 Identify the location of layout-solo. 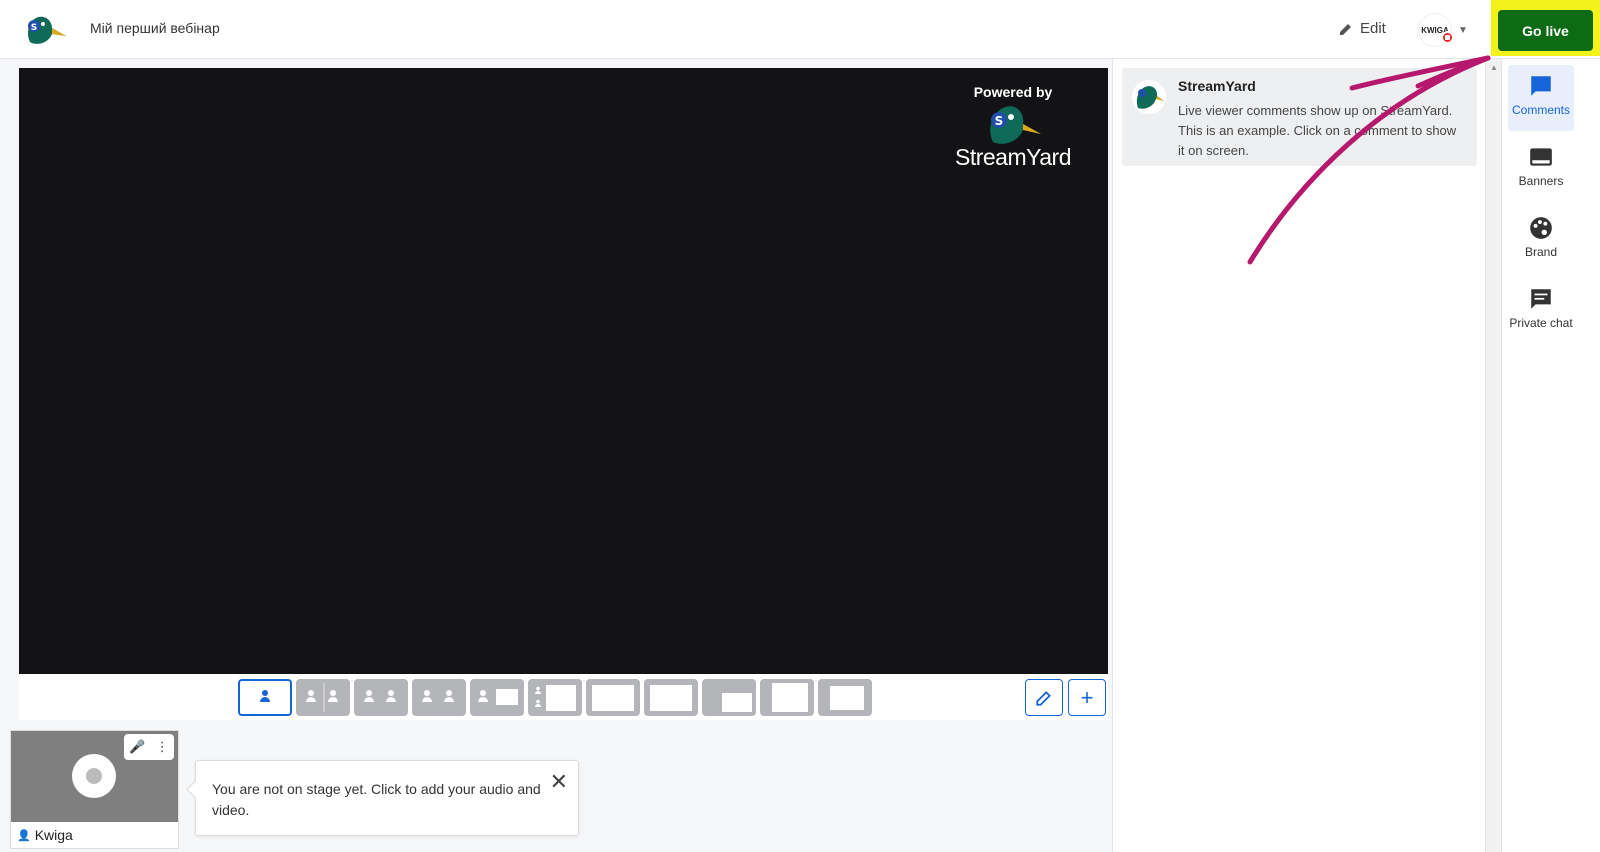
(265, 697).